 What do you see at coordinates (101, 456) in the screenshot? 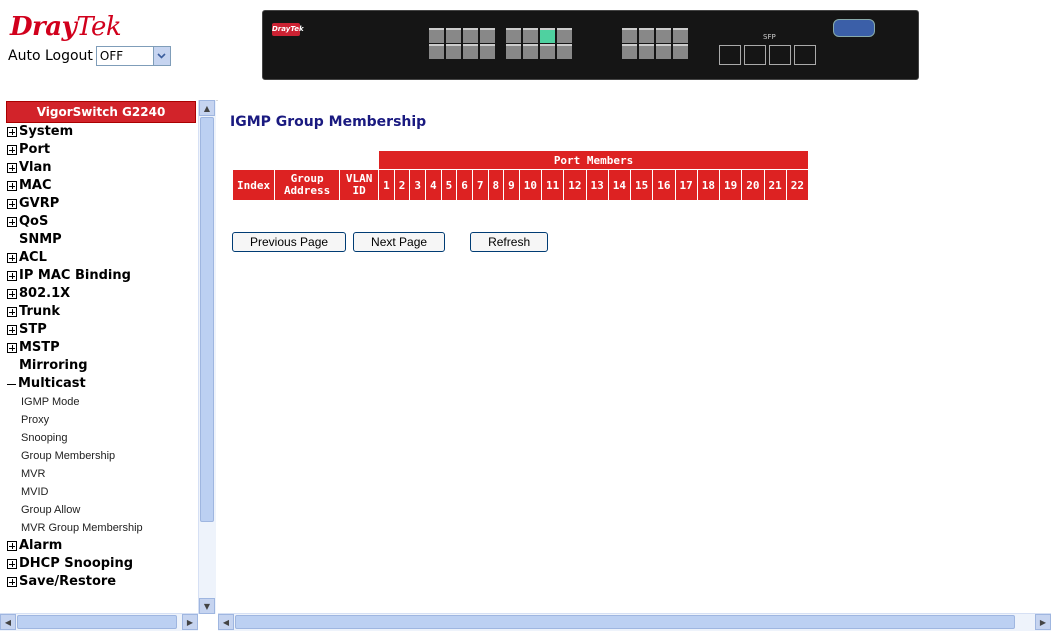
I see `submenu-item-group-membership: Group Membership` at bounding box center [101, 456].